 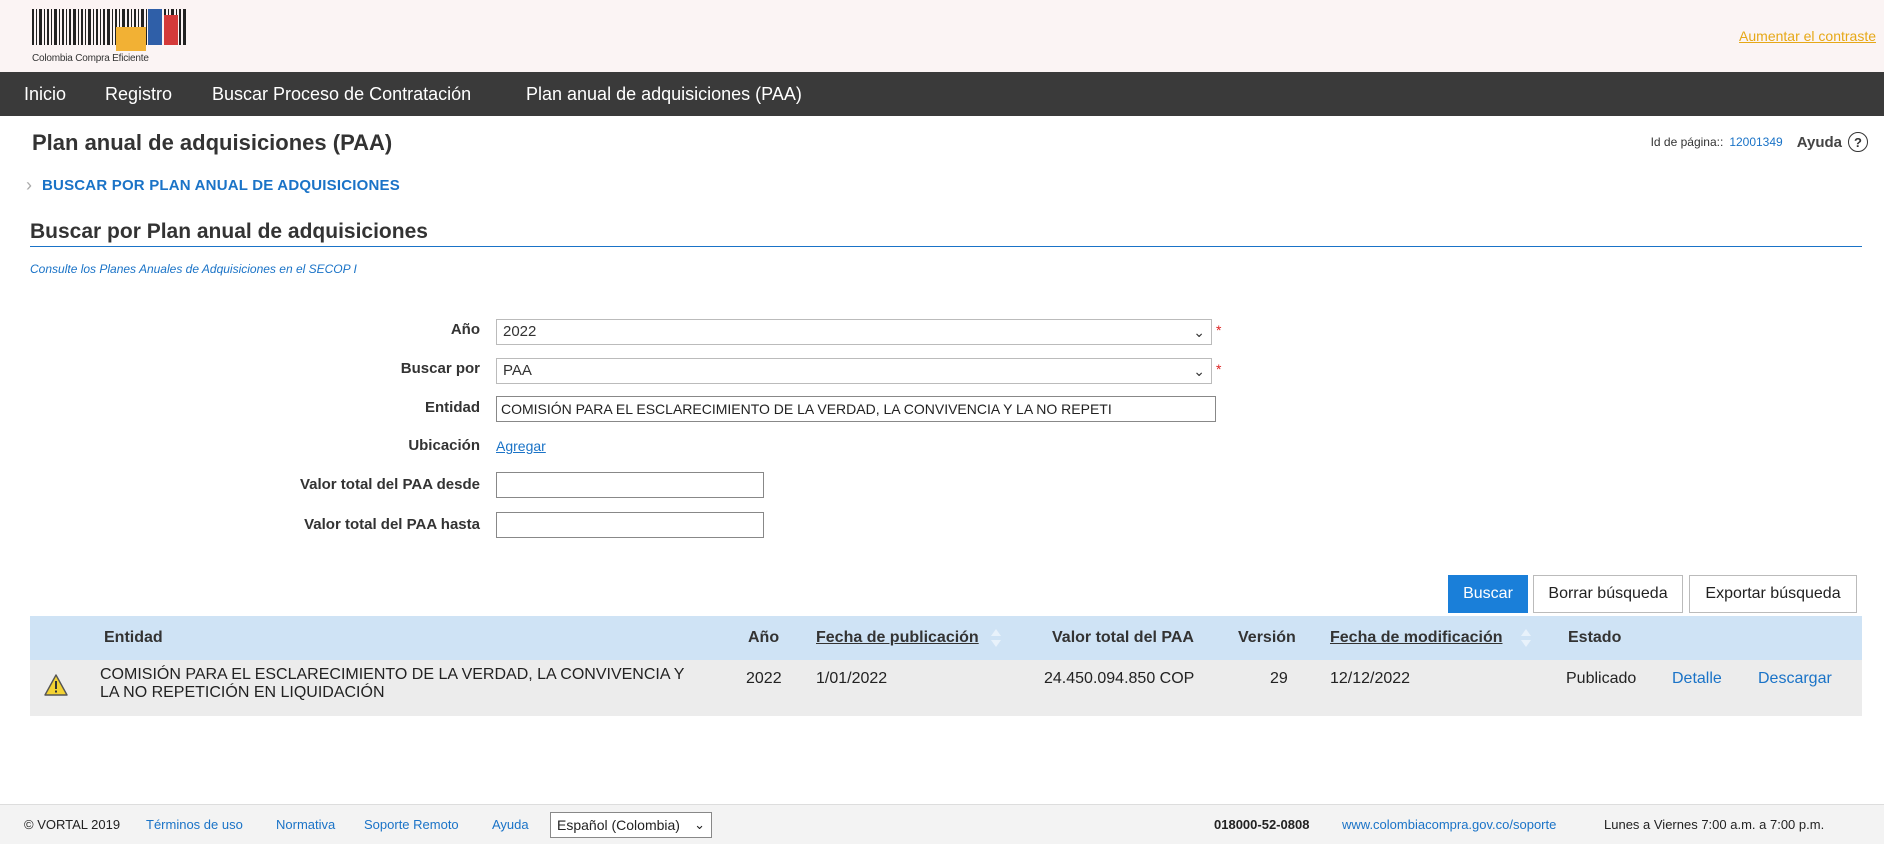 What do you see at coordinates (521, 446) in the screenshot?
I see `agregar-ubicacion-link: Agregar` at bounding box center [521, 446].